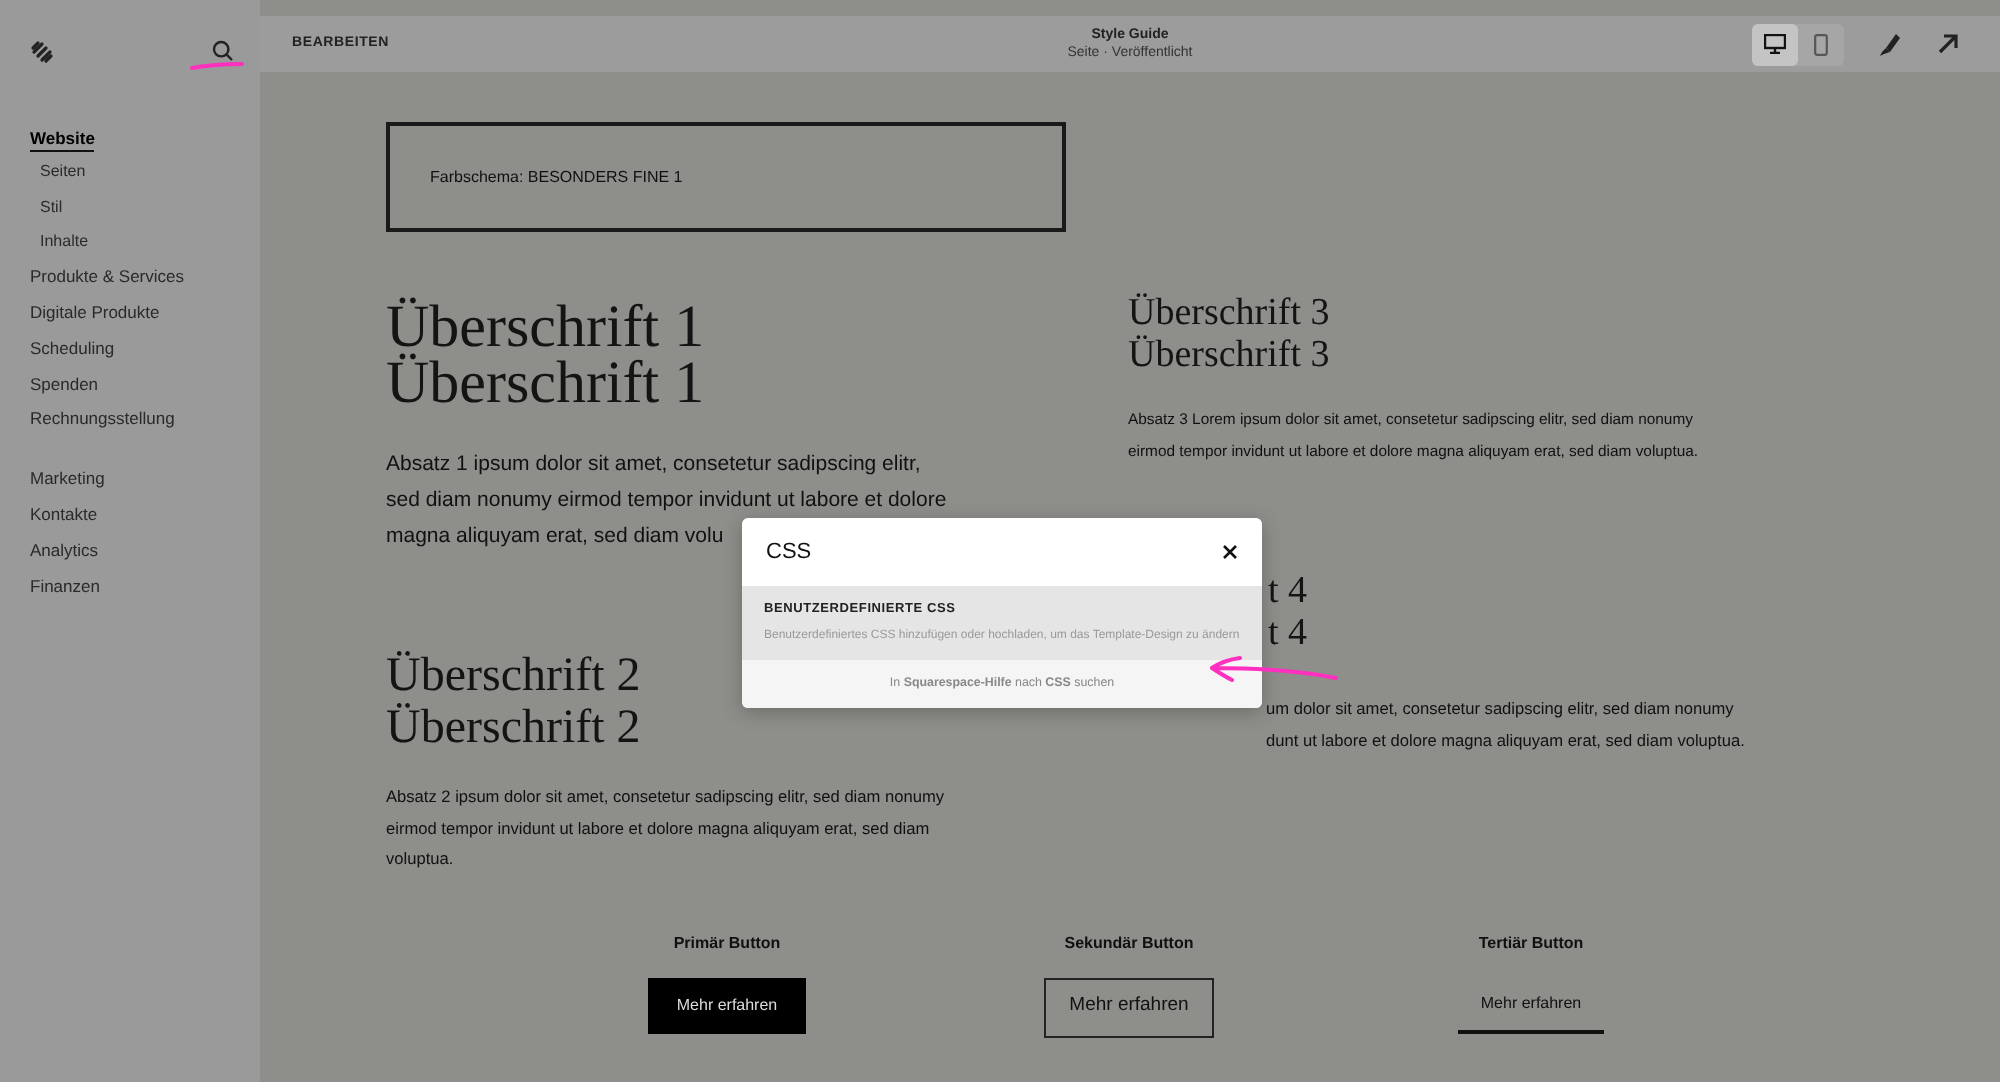 This screenshot has width=2000, height=1082. I want to click on search-query: CSS, so click(789, 552).